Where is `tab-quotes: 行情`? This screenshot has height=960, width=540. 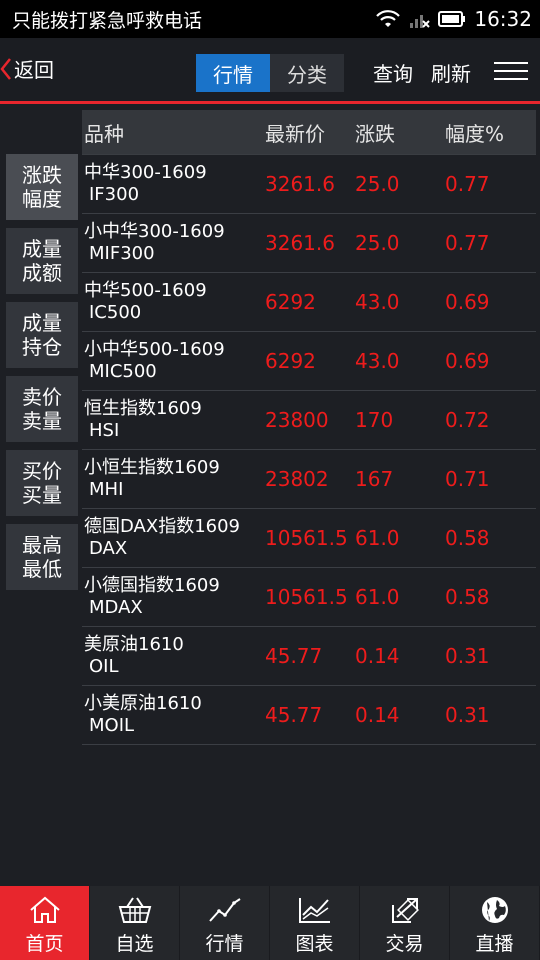 tab-quotes: 行情 is located at coordinates (233, 73).